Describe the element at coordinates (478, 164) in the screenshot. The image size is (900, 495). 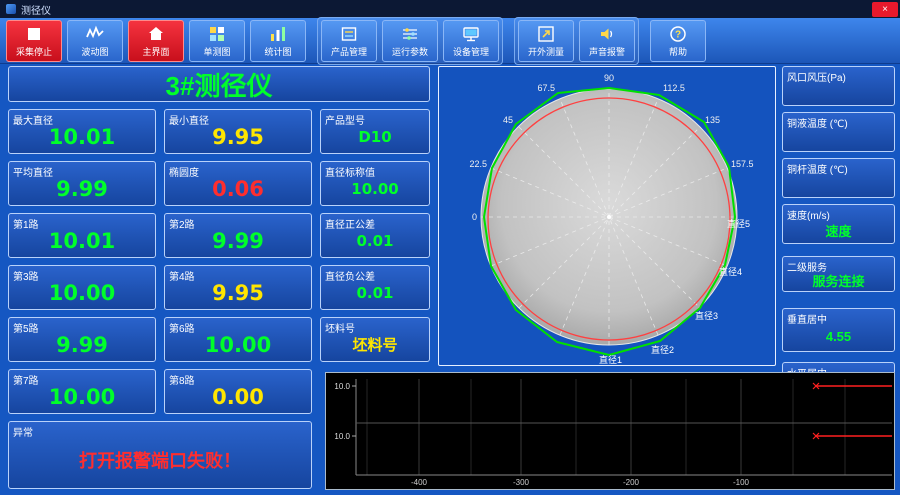
I see `angle-tick: 22.5` at that location.